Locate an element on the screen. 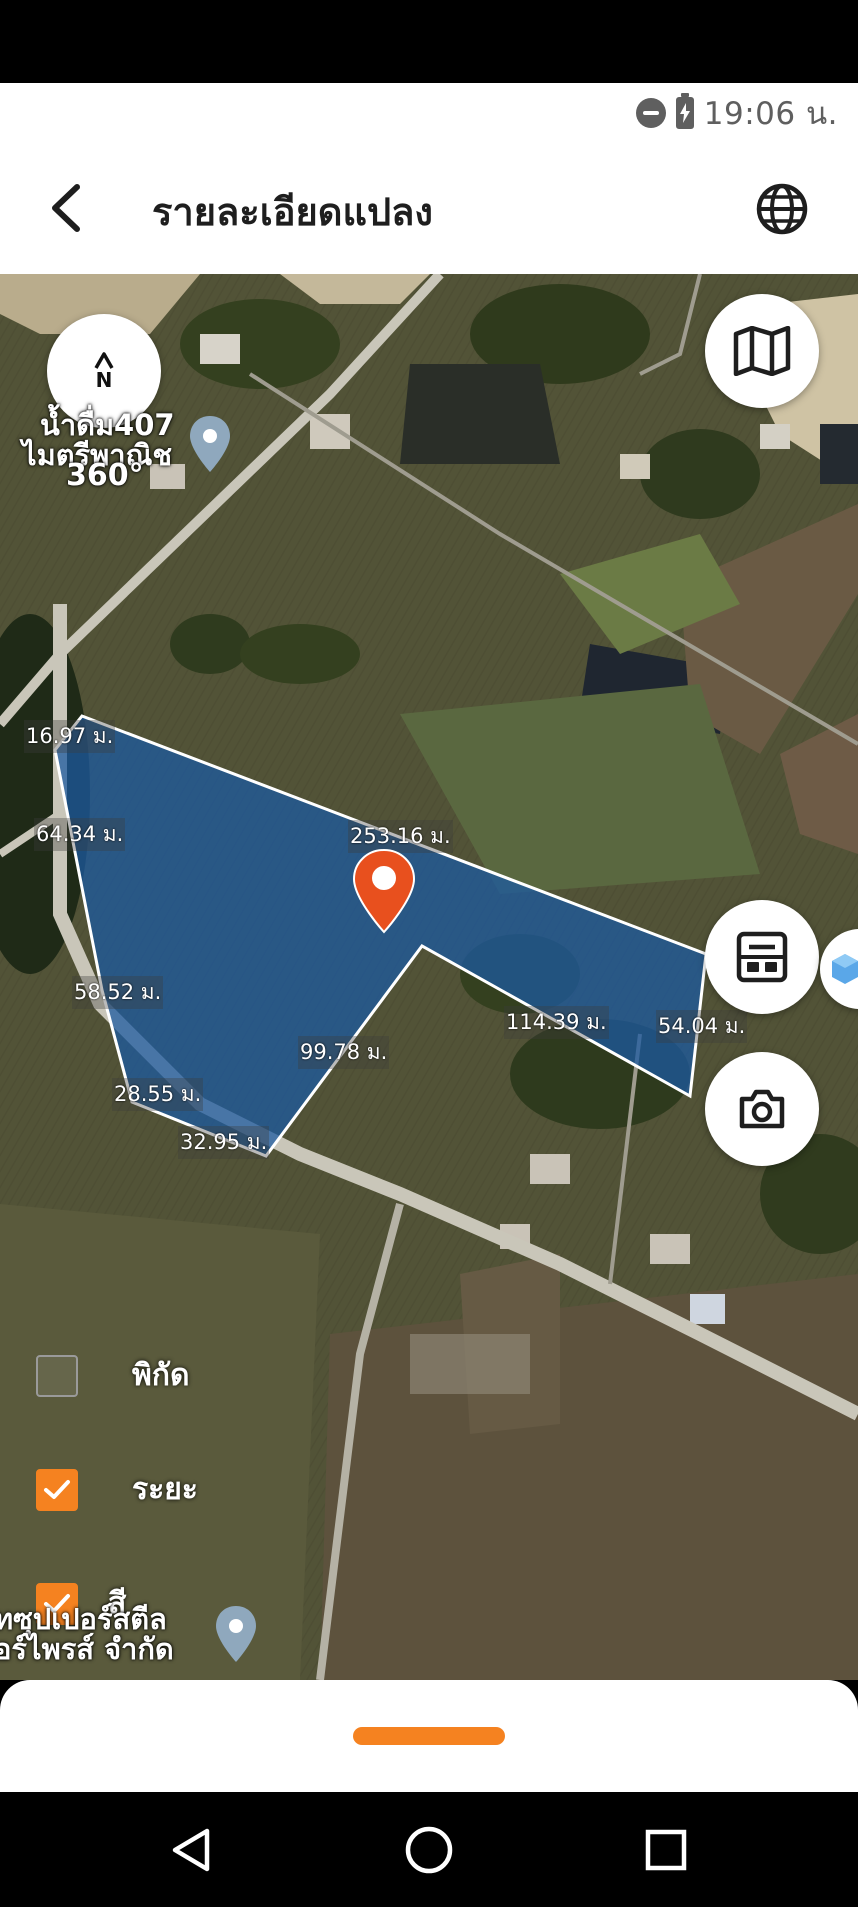  battery-charging-icon is located at coordinates (684, 111).